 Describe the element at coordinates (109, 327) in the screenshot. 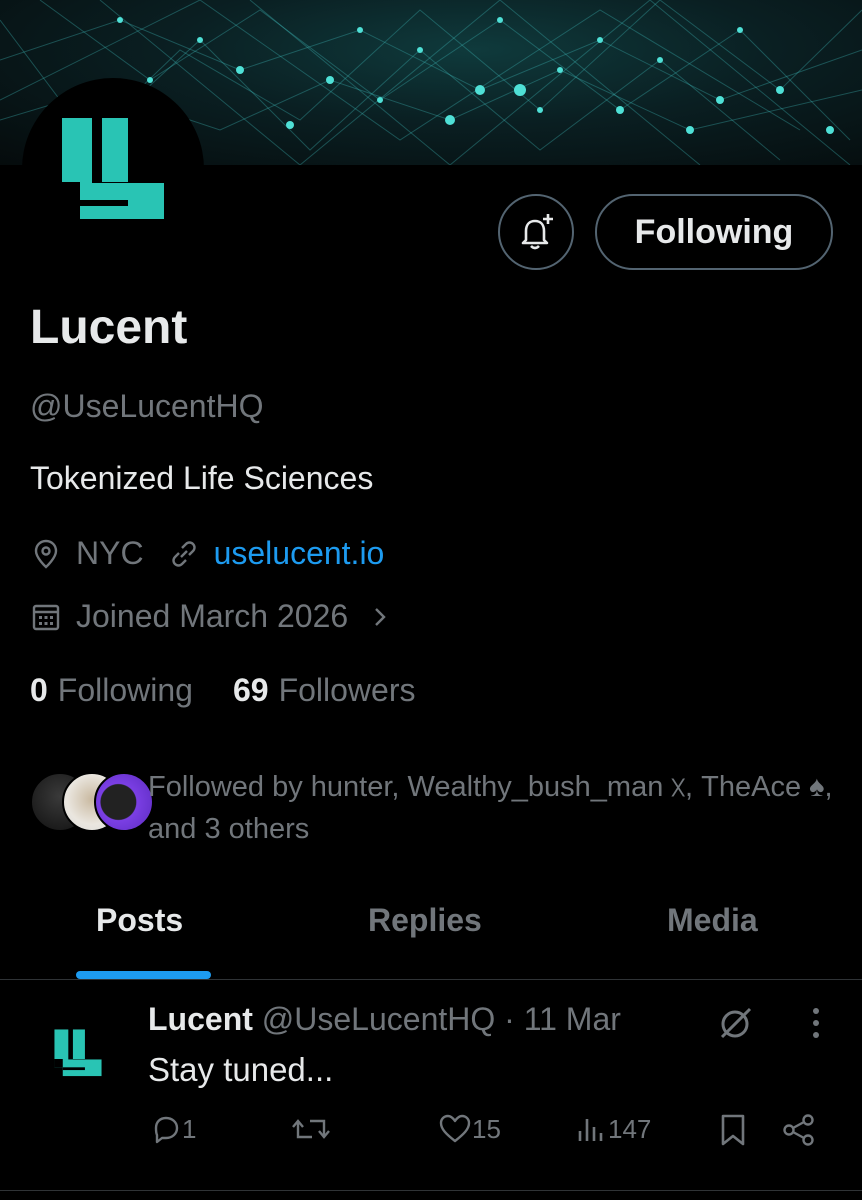

I see `profile-name: Lucent` at that location.